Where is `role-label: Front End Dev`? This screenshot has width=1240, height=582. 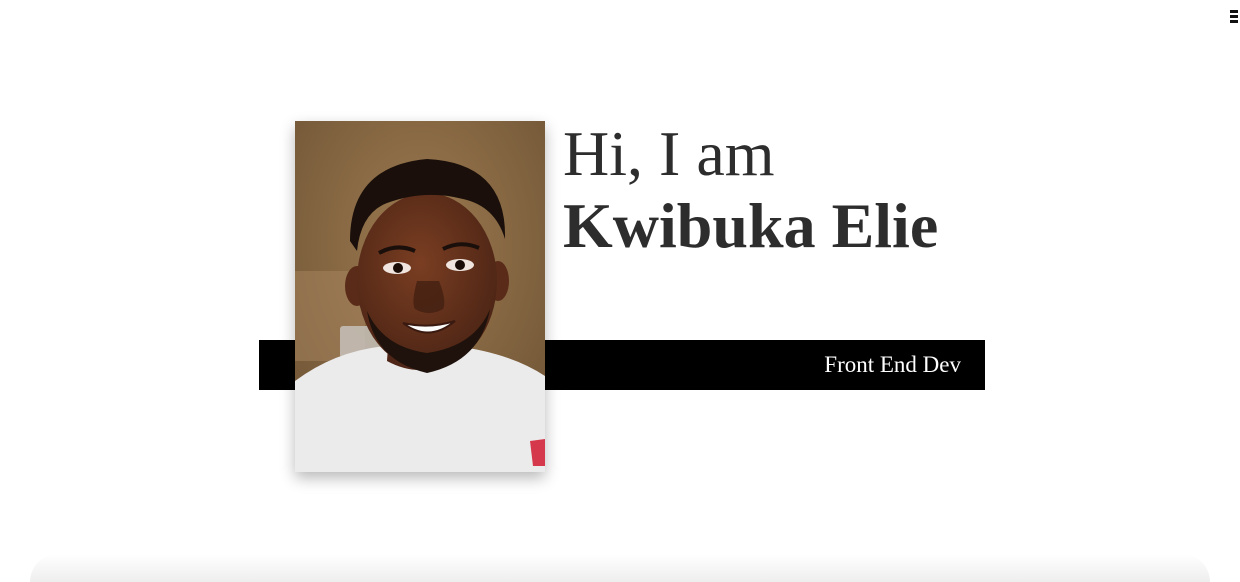
role-label: Front End Dev is located at coordinates (892, 364).